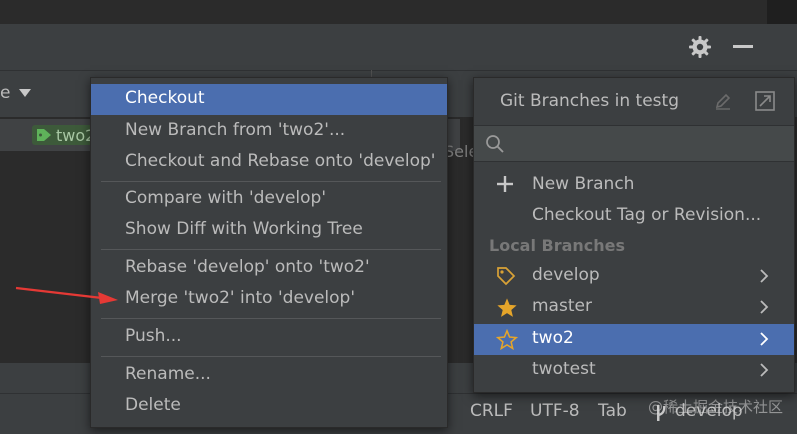 The width and height of the screenshot is (797, 434). I want to click on indent-status: Tab, so click(612, 411).